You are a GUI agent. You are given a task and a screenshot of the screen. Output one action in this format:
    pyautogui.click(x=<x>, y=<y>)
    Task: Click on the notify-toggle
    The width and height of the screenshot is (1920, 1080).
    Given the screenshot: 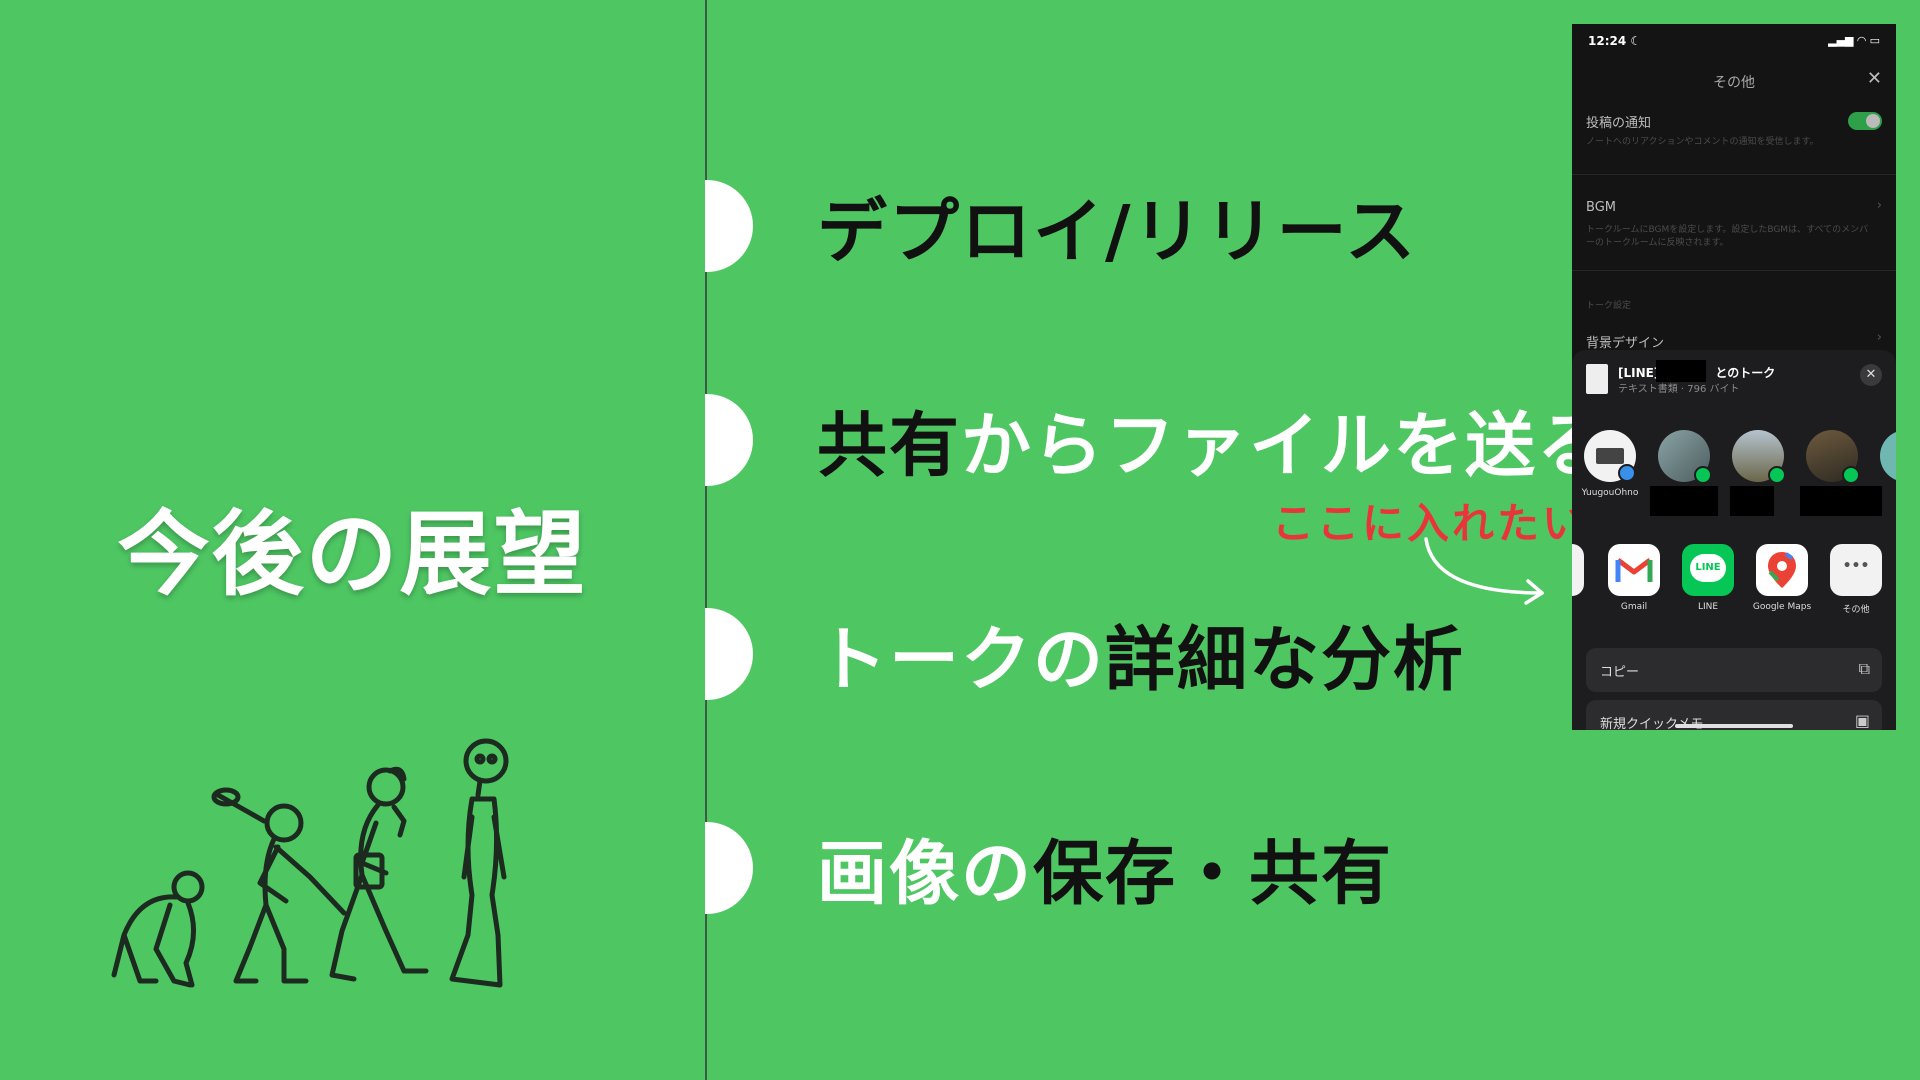 What is the action you would take?
    pyautogui.click(x=1865, y=121)
    